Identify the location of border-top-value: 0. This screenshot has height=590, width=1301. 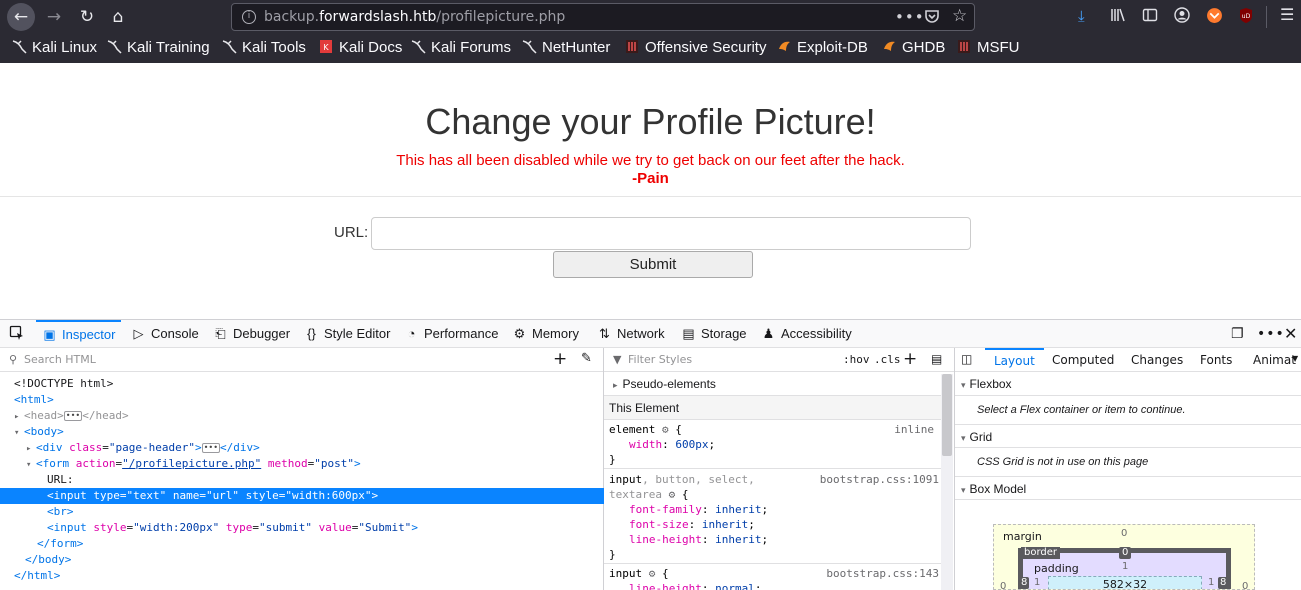
(1125, 553).